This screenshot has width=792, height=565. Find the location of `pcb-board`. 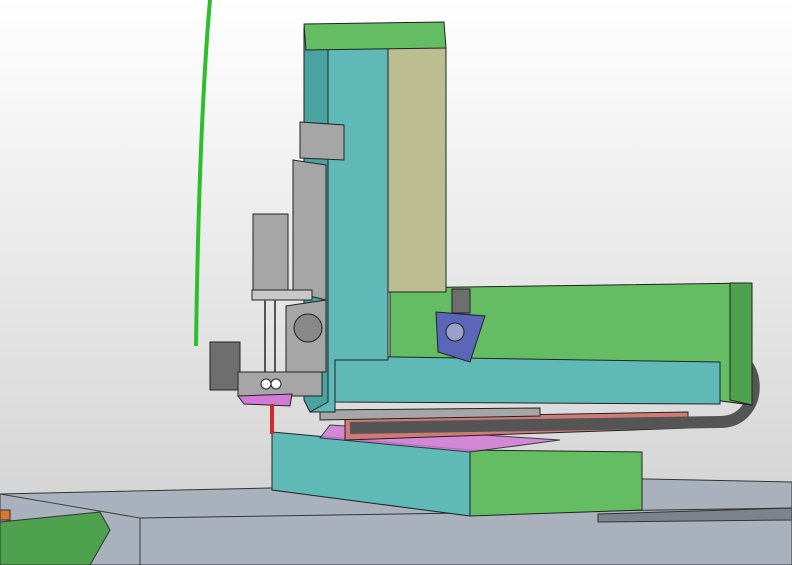

pcb-board is located at coordinates (55, 538).